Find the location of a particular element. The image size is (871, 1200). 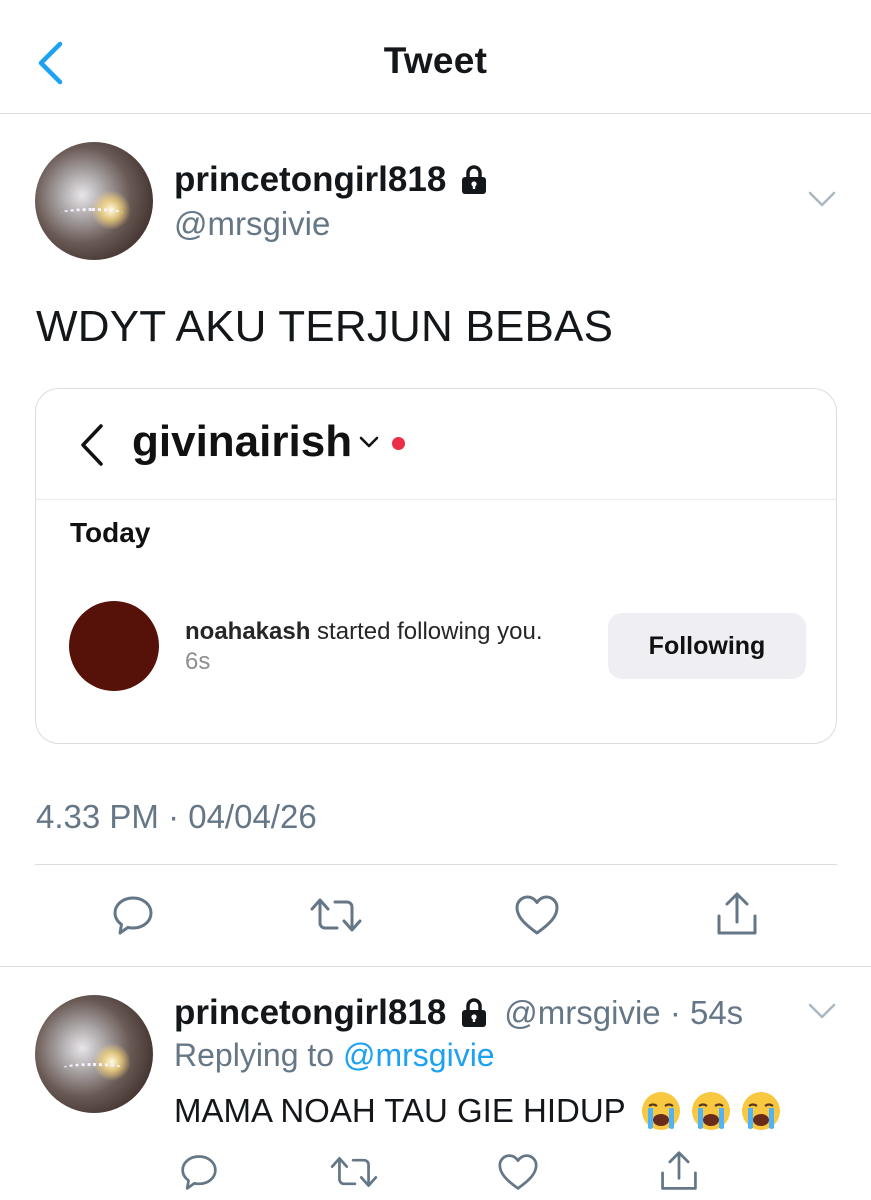

embedded-following-button: Following is located at coordinates (707, 646).